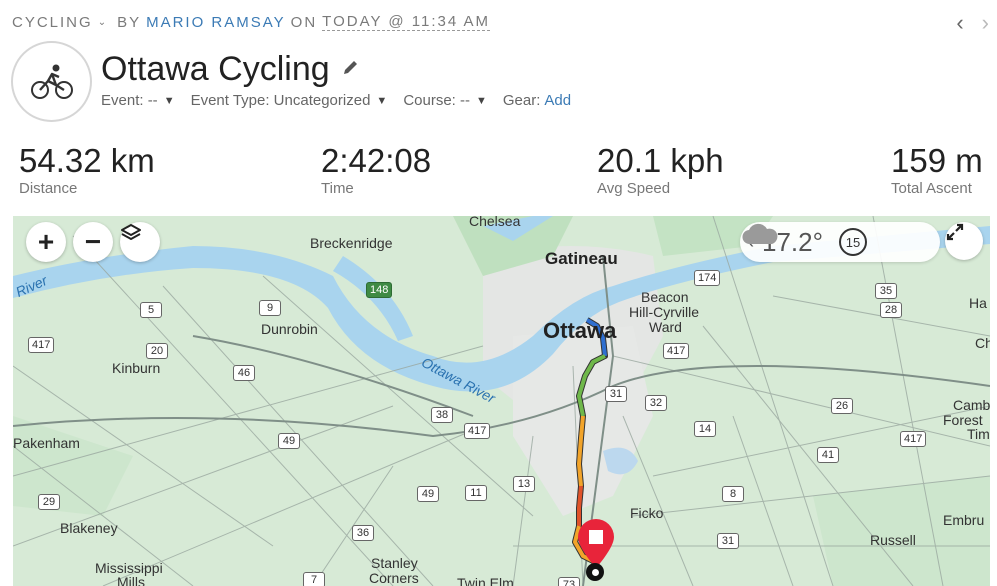 The height and width of the screenshot is (586, 997). What do you see at coordinates (394, 563) in the screenshot?
I see `place-label: Stanley` at bounding box center [394, 563].